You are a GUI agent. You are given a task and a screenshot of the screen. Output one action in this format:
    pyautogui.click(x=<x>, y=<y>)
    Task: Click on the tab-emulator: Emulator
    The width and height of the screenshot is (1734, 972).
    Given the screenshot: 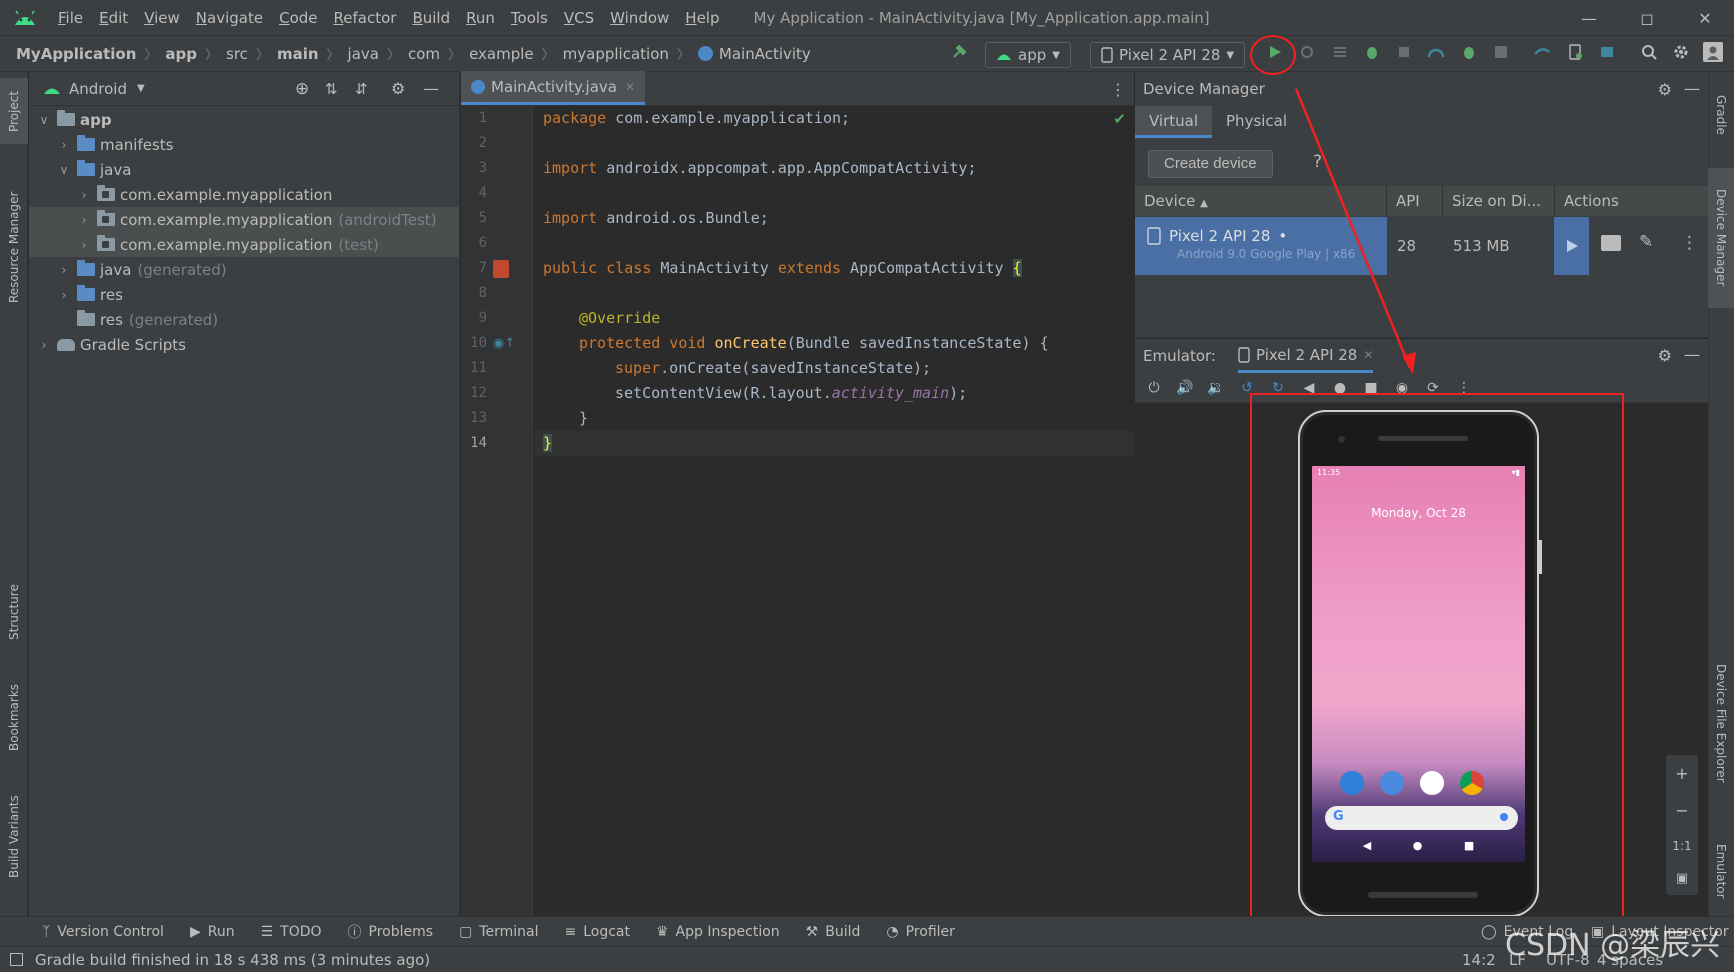 What is the action you would take?
    pyautogui.click(x=1721, y=871)
    